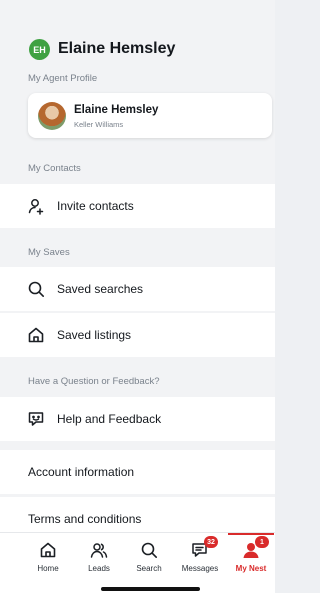  What do you see at coordinates (85, 519) in the screenshot?
I see `terms-conditions-label: Terms and conditions` at bounding box center [85, 519].